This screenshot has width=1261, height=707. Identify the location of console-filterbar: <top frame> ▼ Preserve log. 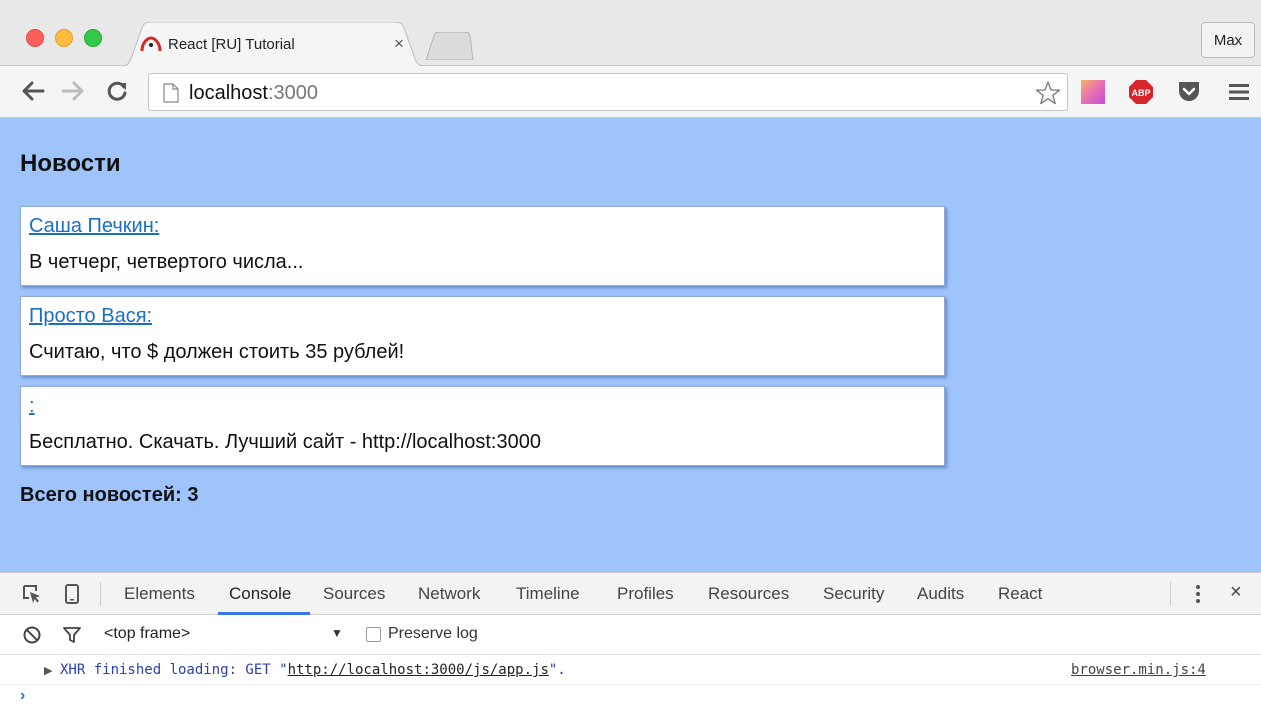
(630, 635).